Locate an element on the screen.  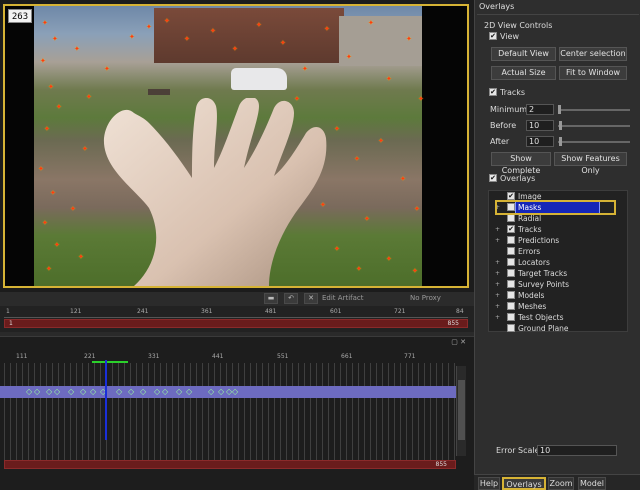
camera-icon: ▬ is located at coordinates (271, 298).